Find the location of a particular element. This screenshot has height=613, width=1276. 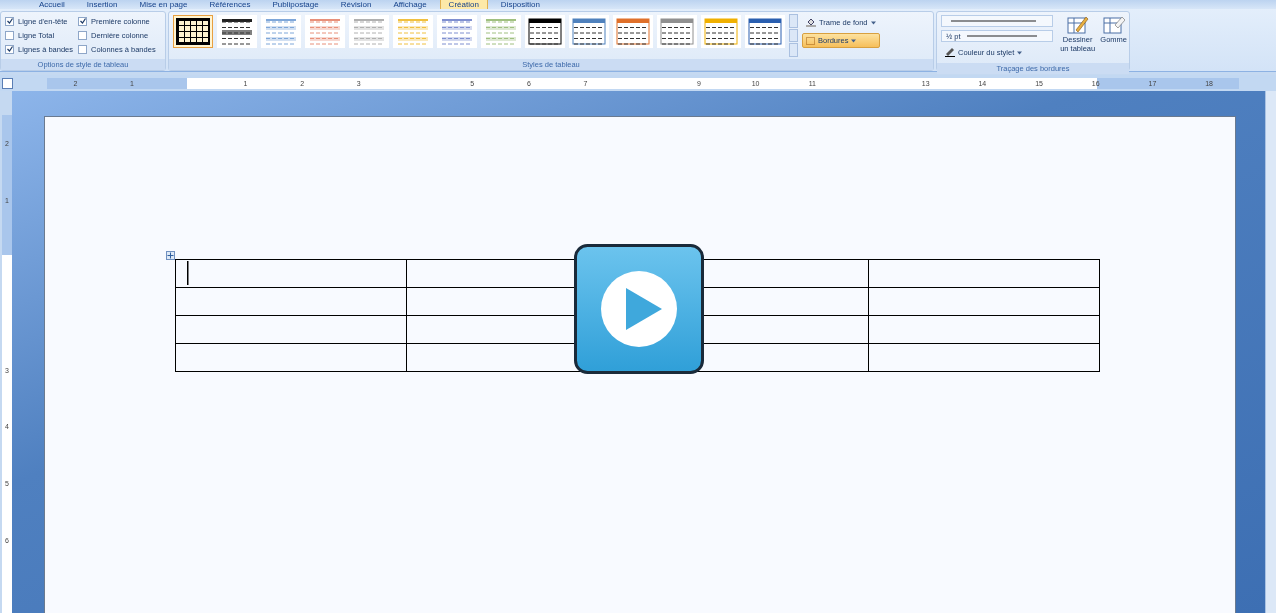

line-weight-icon is located at coordinates (1001, 36).